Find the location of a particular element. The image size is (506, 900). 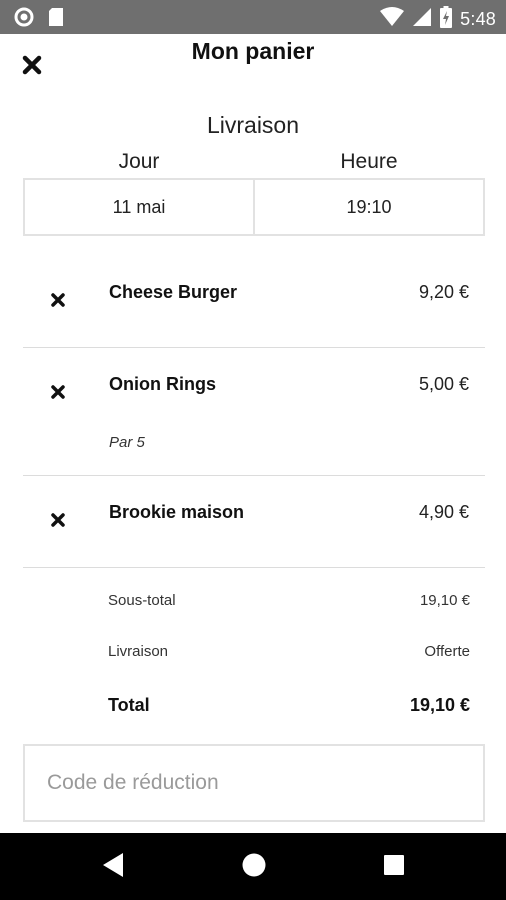

delivery-fee-row: Livraison Offerte is located at coordinates (289, 651).